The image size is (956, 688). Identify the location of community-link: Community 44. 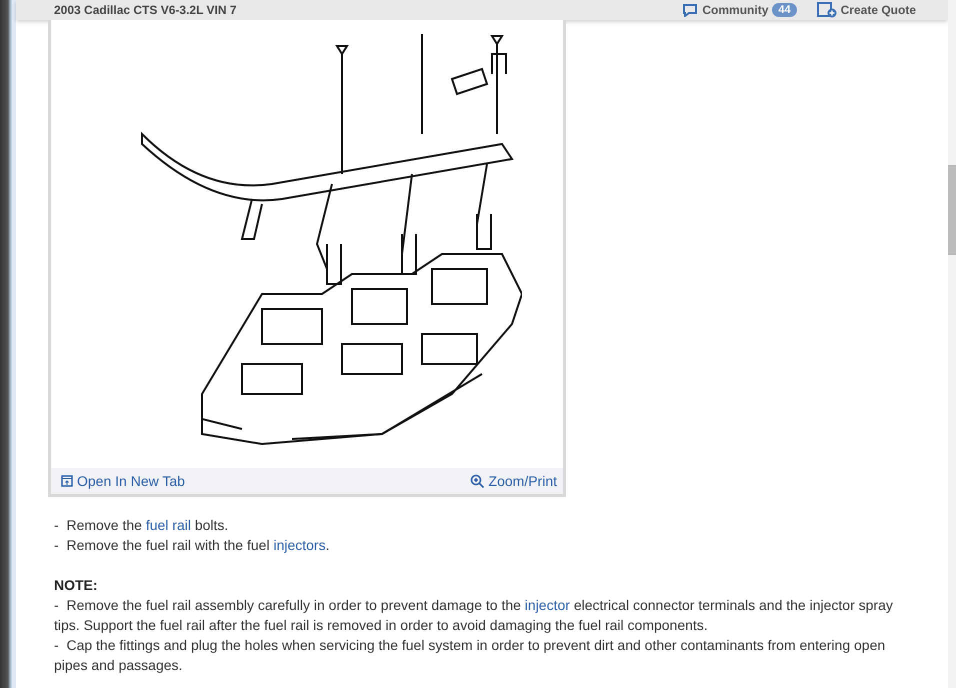
(739, 10).